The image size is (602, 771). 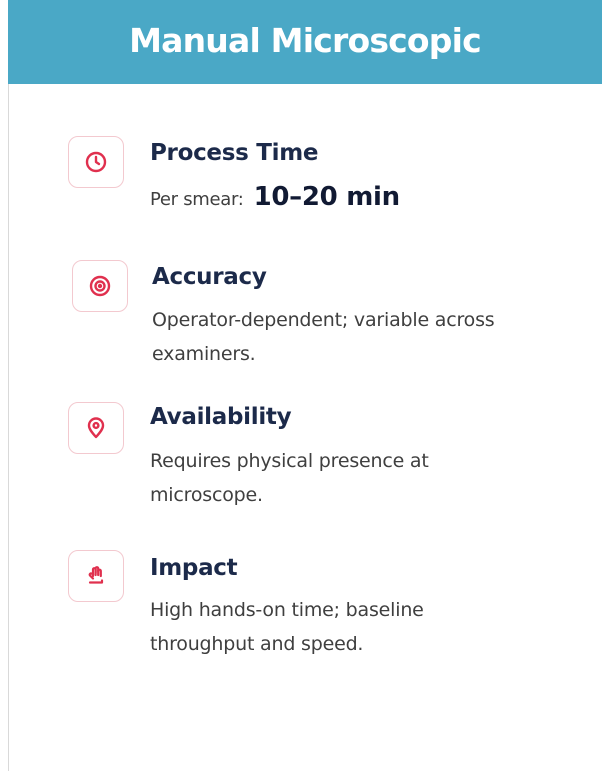 What do you see at coordinates (197, 199) in the screenshot?
I see `per-smear-label: Per smear:` at bounding box center [197, 199].